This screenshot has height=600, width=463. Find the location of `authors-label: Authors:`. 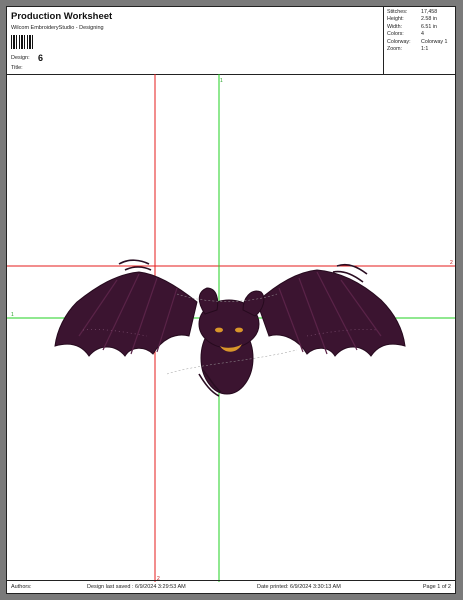

authors-label: Authors: is located at coordinates (21, 587).